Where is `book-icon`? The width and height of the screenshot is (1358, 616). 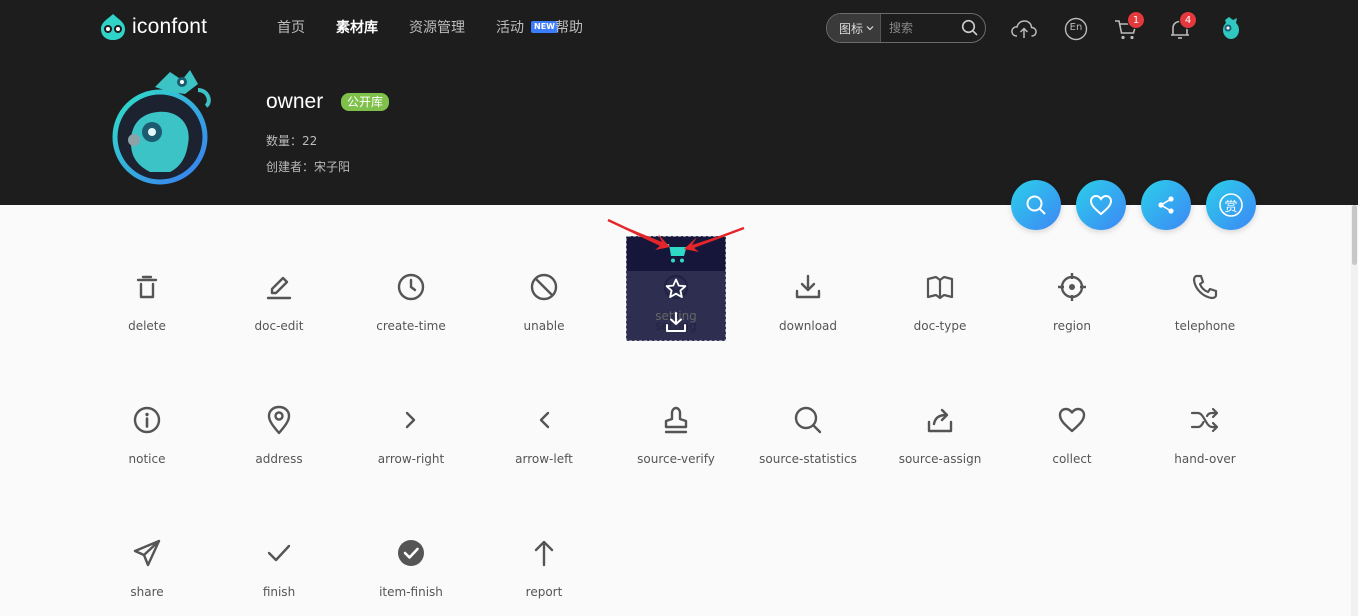 book-icon is located at coordinates (940, 287).